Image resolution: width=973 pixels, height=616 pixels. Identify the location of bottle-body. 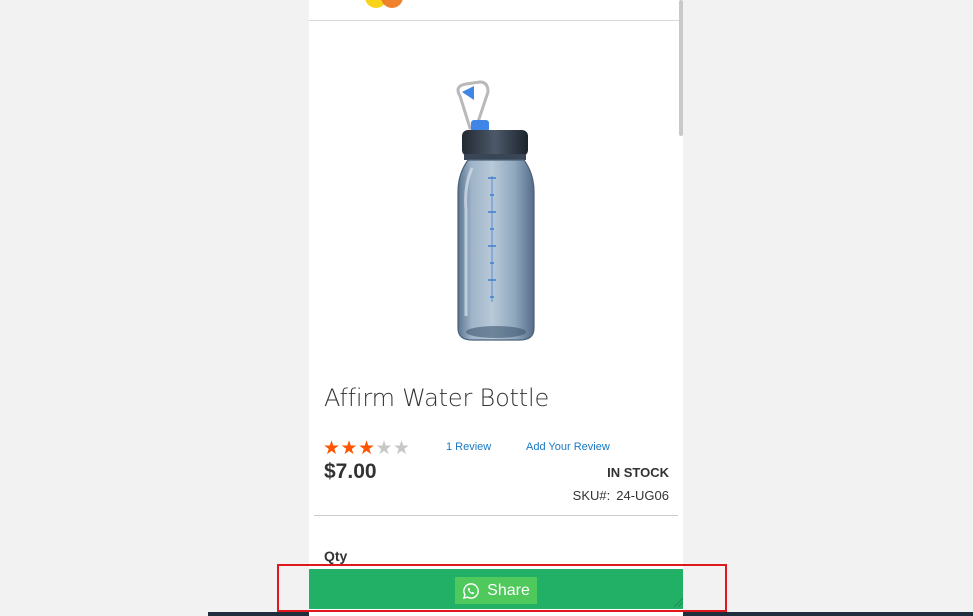
(496, 250).